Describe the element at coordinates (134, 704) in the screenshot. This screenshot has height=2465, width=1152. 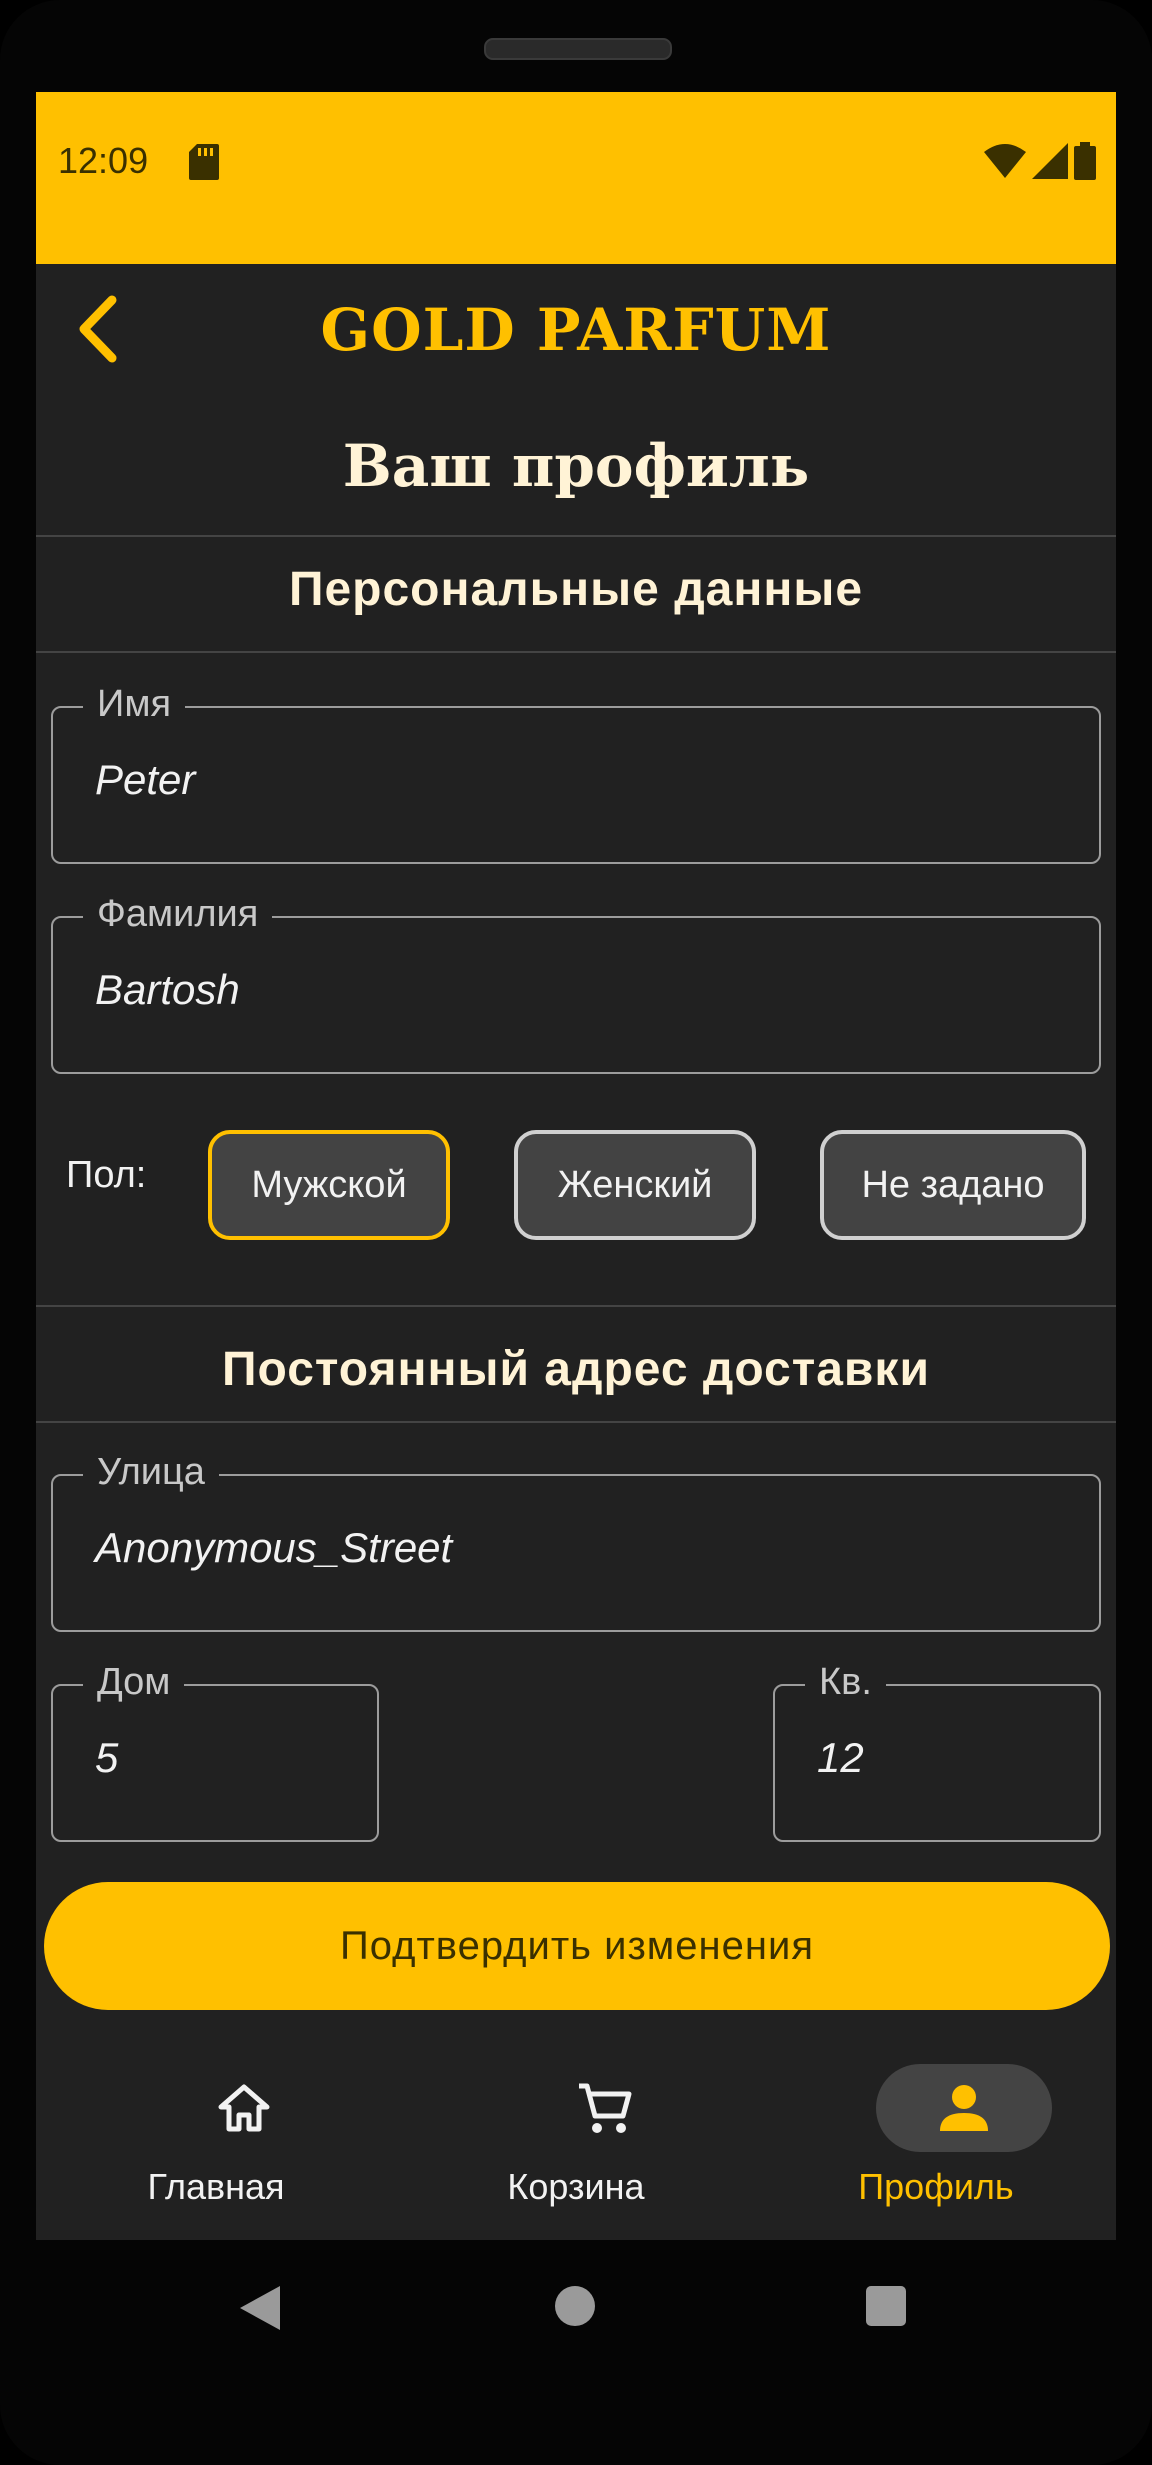
I see `first-name-label: Имя` at that location.